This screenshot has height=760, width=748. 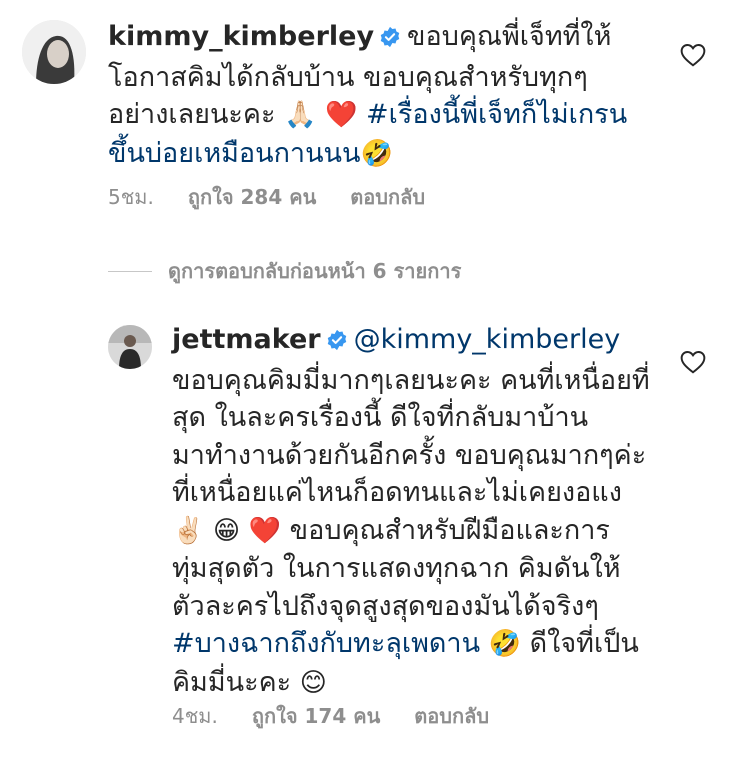 What do you see at coordinates (246, 339) in the screenshot?
I see `username: jettmaker` at bounding box center [246, 339].